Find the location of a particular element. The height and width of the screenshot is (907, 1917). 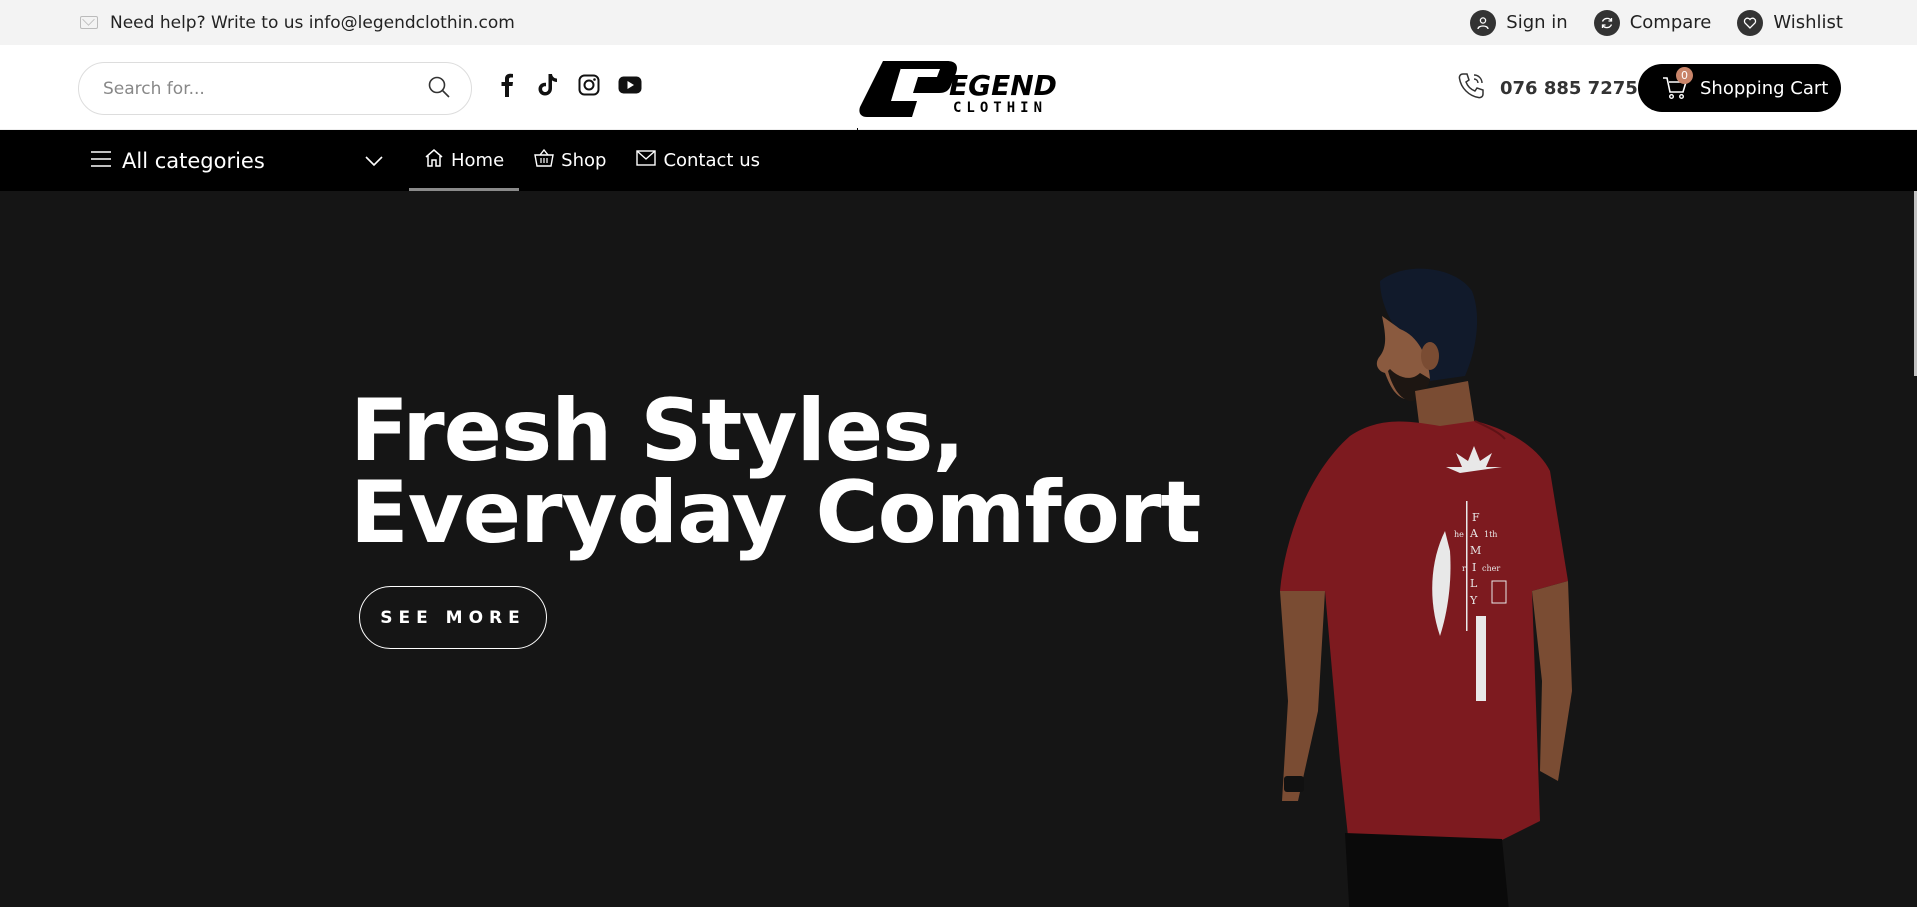

print-letter-4: 1th is located at coordinates (1490, 534).